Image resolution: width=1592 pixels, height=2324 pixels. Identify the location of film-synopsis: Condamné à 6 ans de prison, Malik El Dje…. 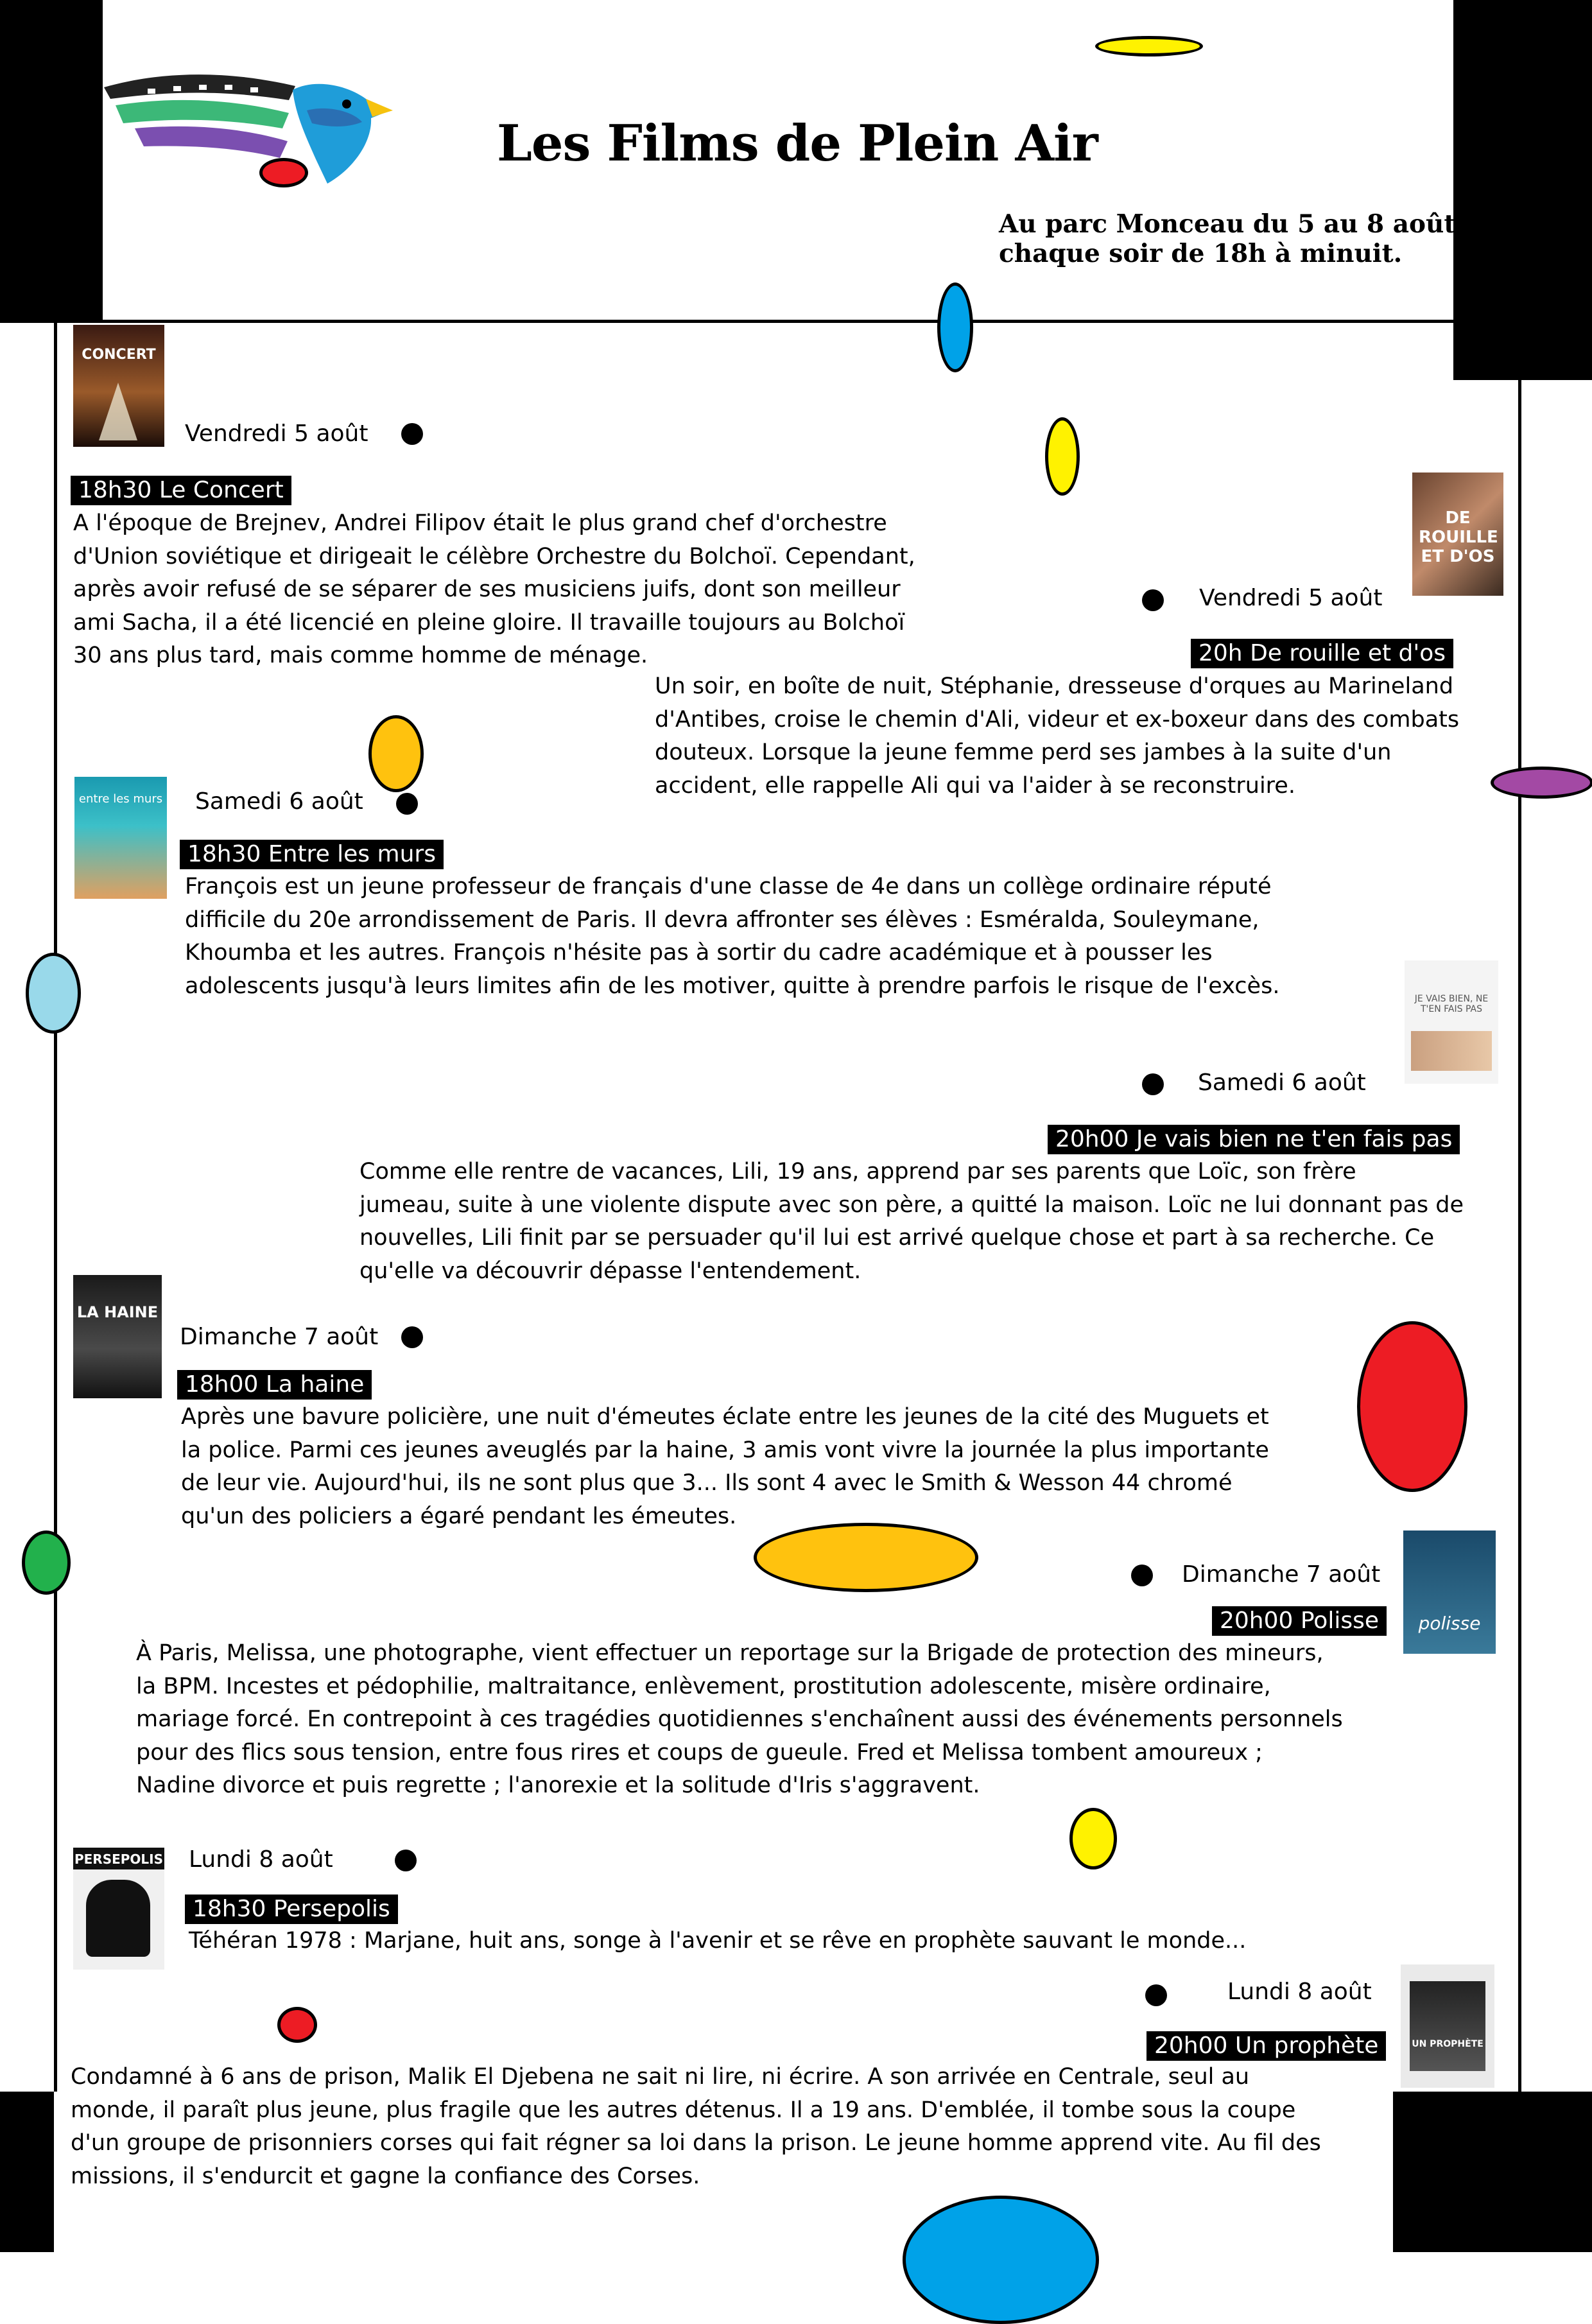
(696, 2126).